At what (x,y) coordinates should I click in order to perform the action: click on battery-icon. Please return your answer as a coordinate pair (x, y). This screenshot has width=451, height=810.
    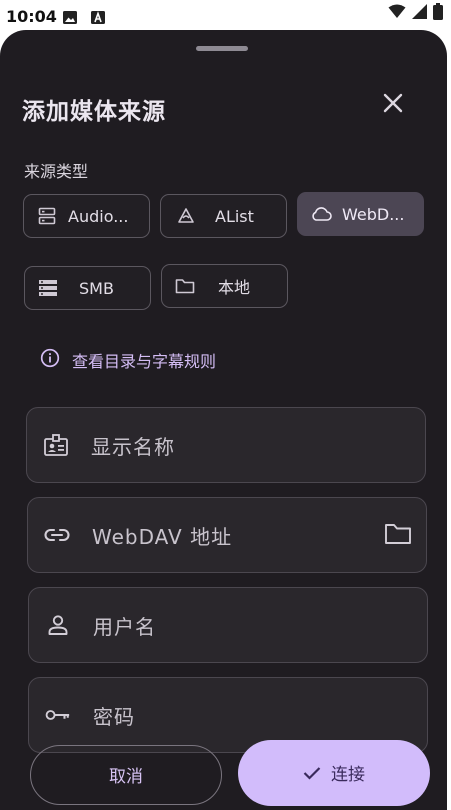
    Looking at the image, I should click on (438, 13).